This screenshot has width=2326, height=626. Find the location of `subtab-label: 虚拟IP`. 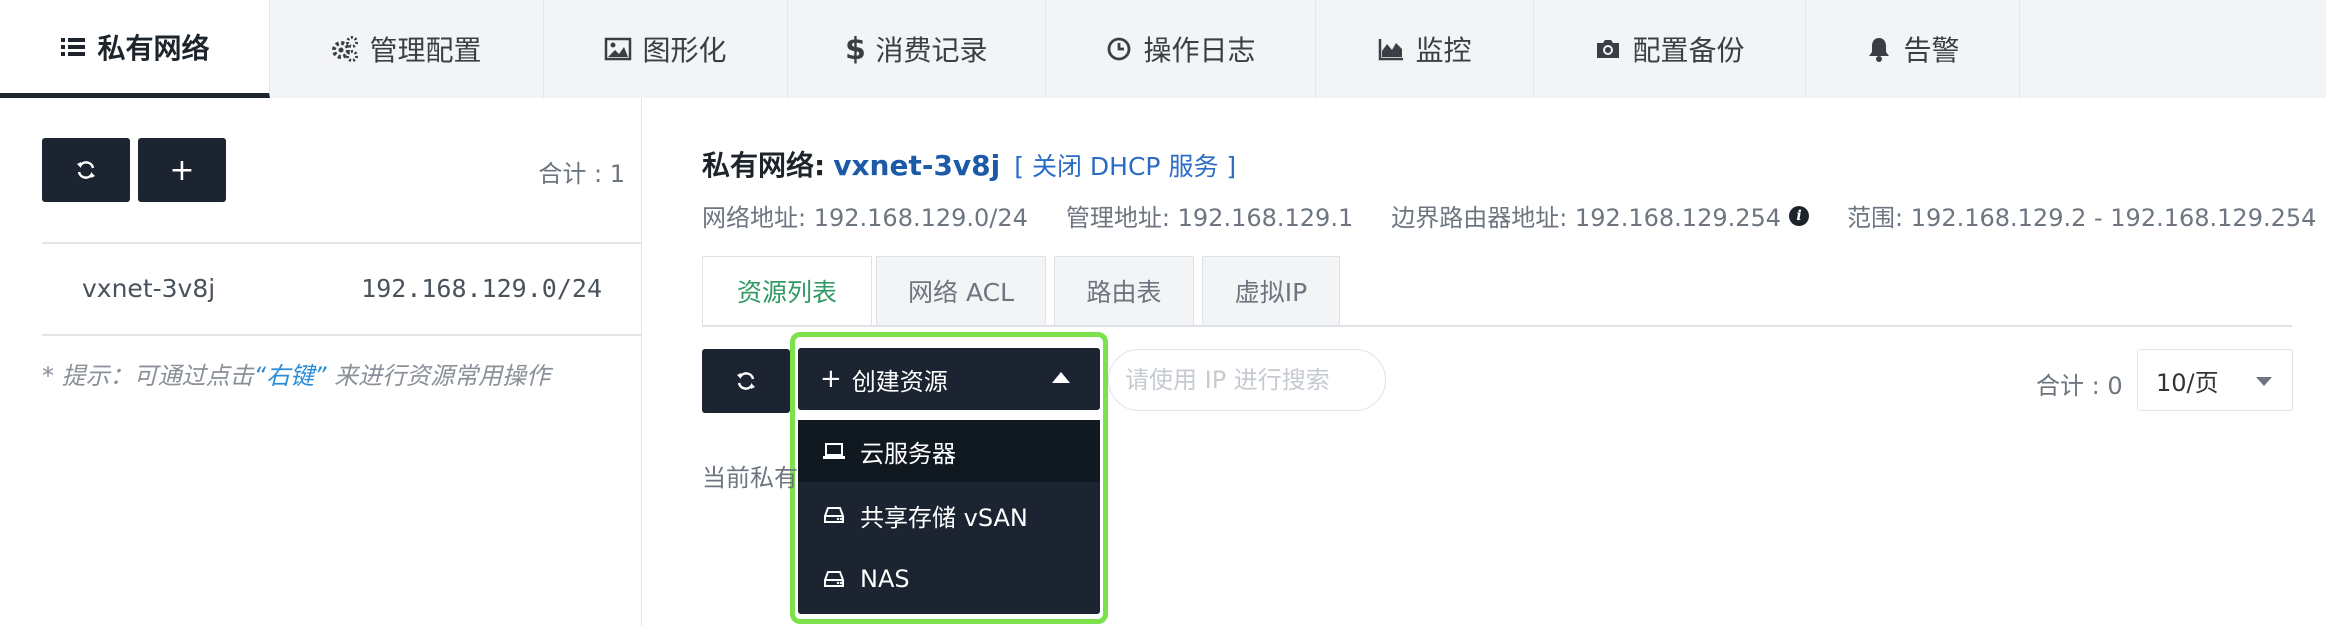

subtab-label: 虚拟IP is located at coordinates (1271, 292).